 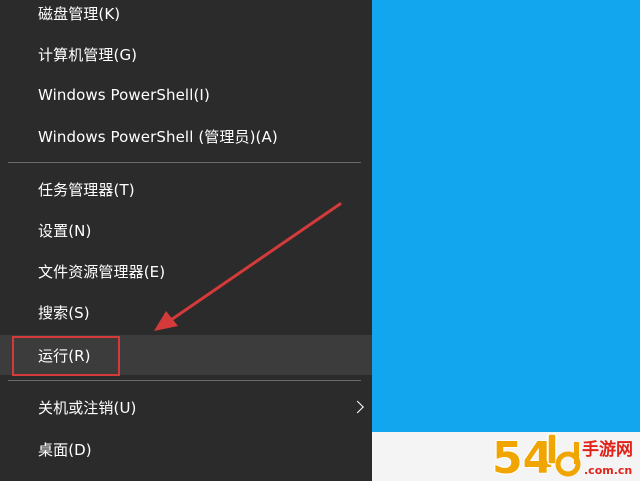 What do you see at coordinates (562, 456) in the screenshot?
I see `site-watermark-logo: 54 手游网 .com.cn` at bounding box center [562, 456].